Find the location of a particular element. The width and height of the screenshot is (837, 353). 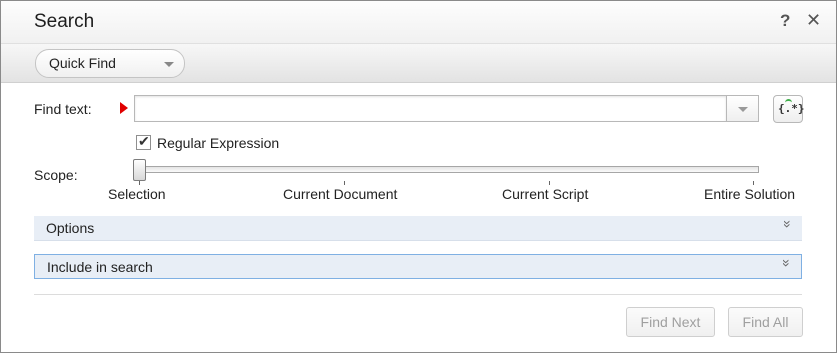

scope-option-selection: Selection is located at coordinates (137, 194).